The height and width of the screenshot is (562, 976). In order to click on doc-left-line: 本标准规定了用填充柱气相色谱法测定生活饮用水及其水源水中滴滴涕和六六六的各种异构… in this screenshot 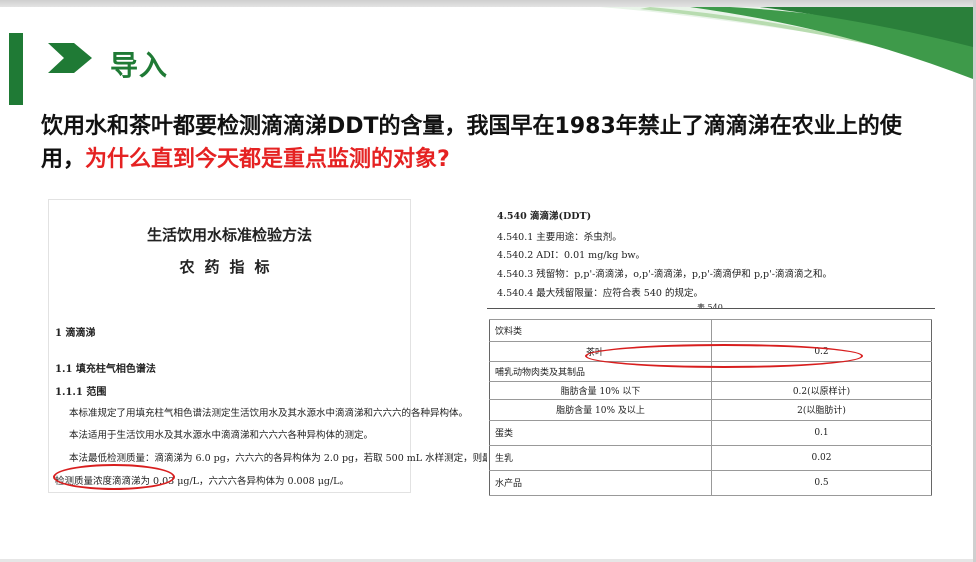, I will do `click(269, 413)`.